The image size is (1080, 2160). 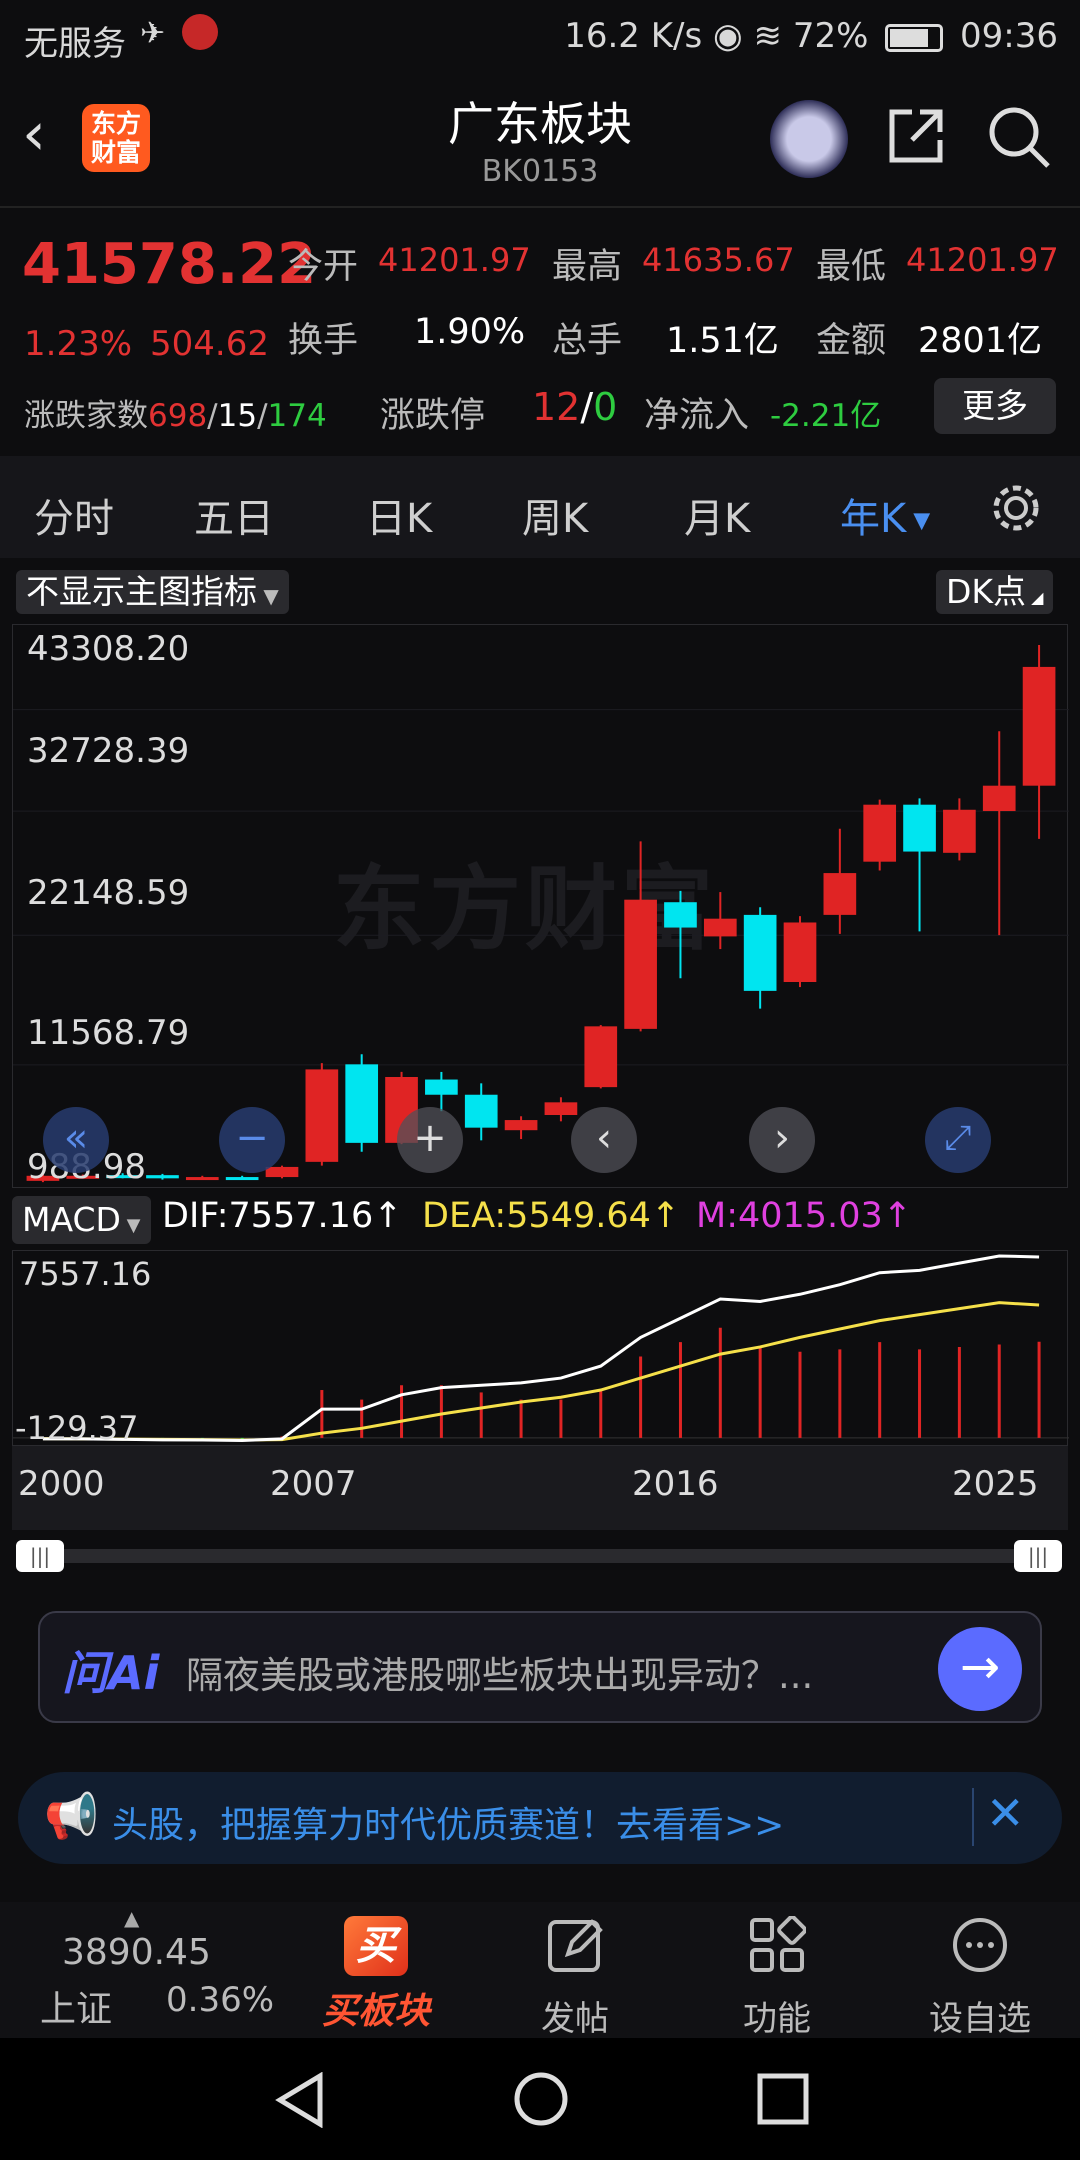 I want to click on add-watchlist-button: 设自选, so click(x=980, y=1978).